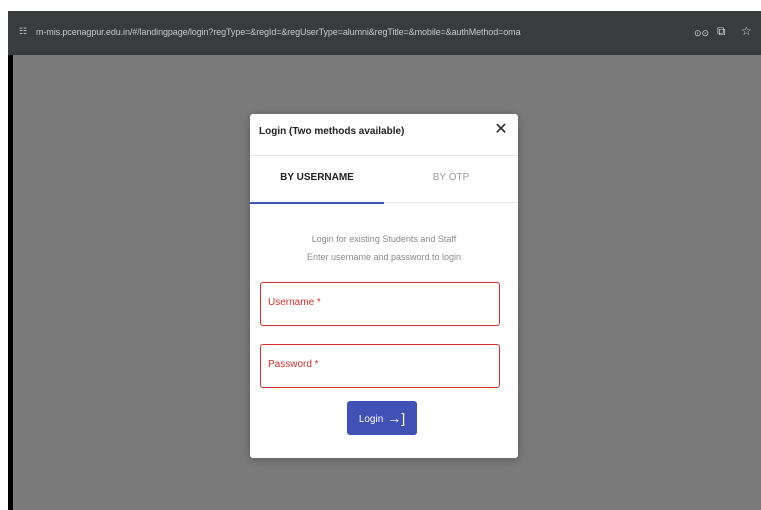 The height and width of the screenshot is (510, 761). What do you see at coordinates (371, 419) in the screenshot?
I see `login-button-label: Login` at bounding box center [371, 419].